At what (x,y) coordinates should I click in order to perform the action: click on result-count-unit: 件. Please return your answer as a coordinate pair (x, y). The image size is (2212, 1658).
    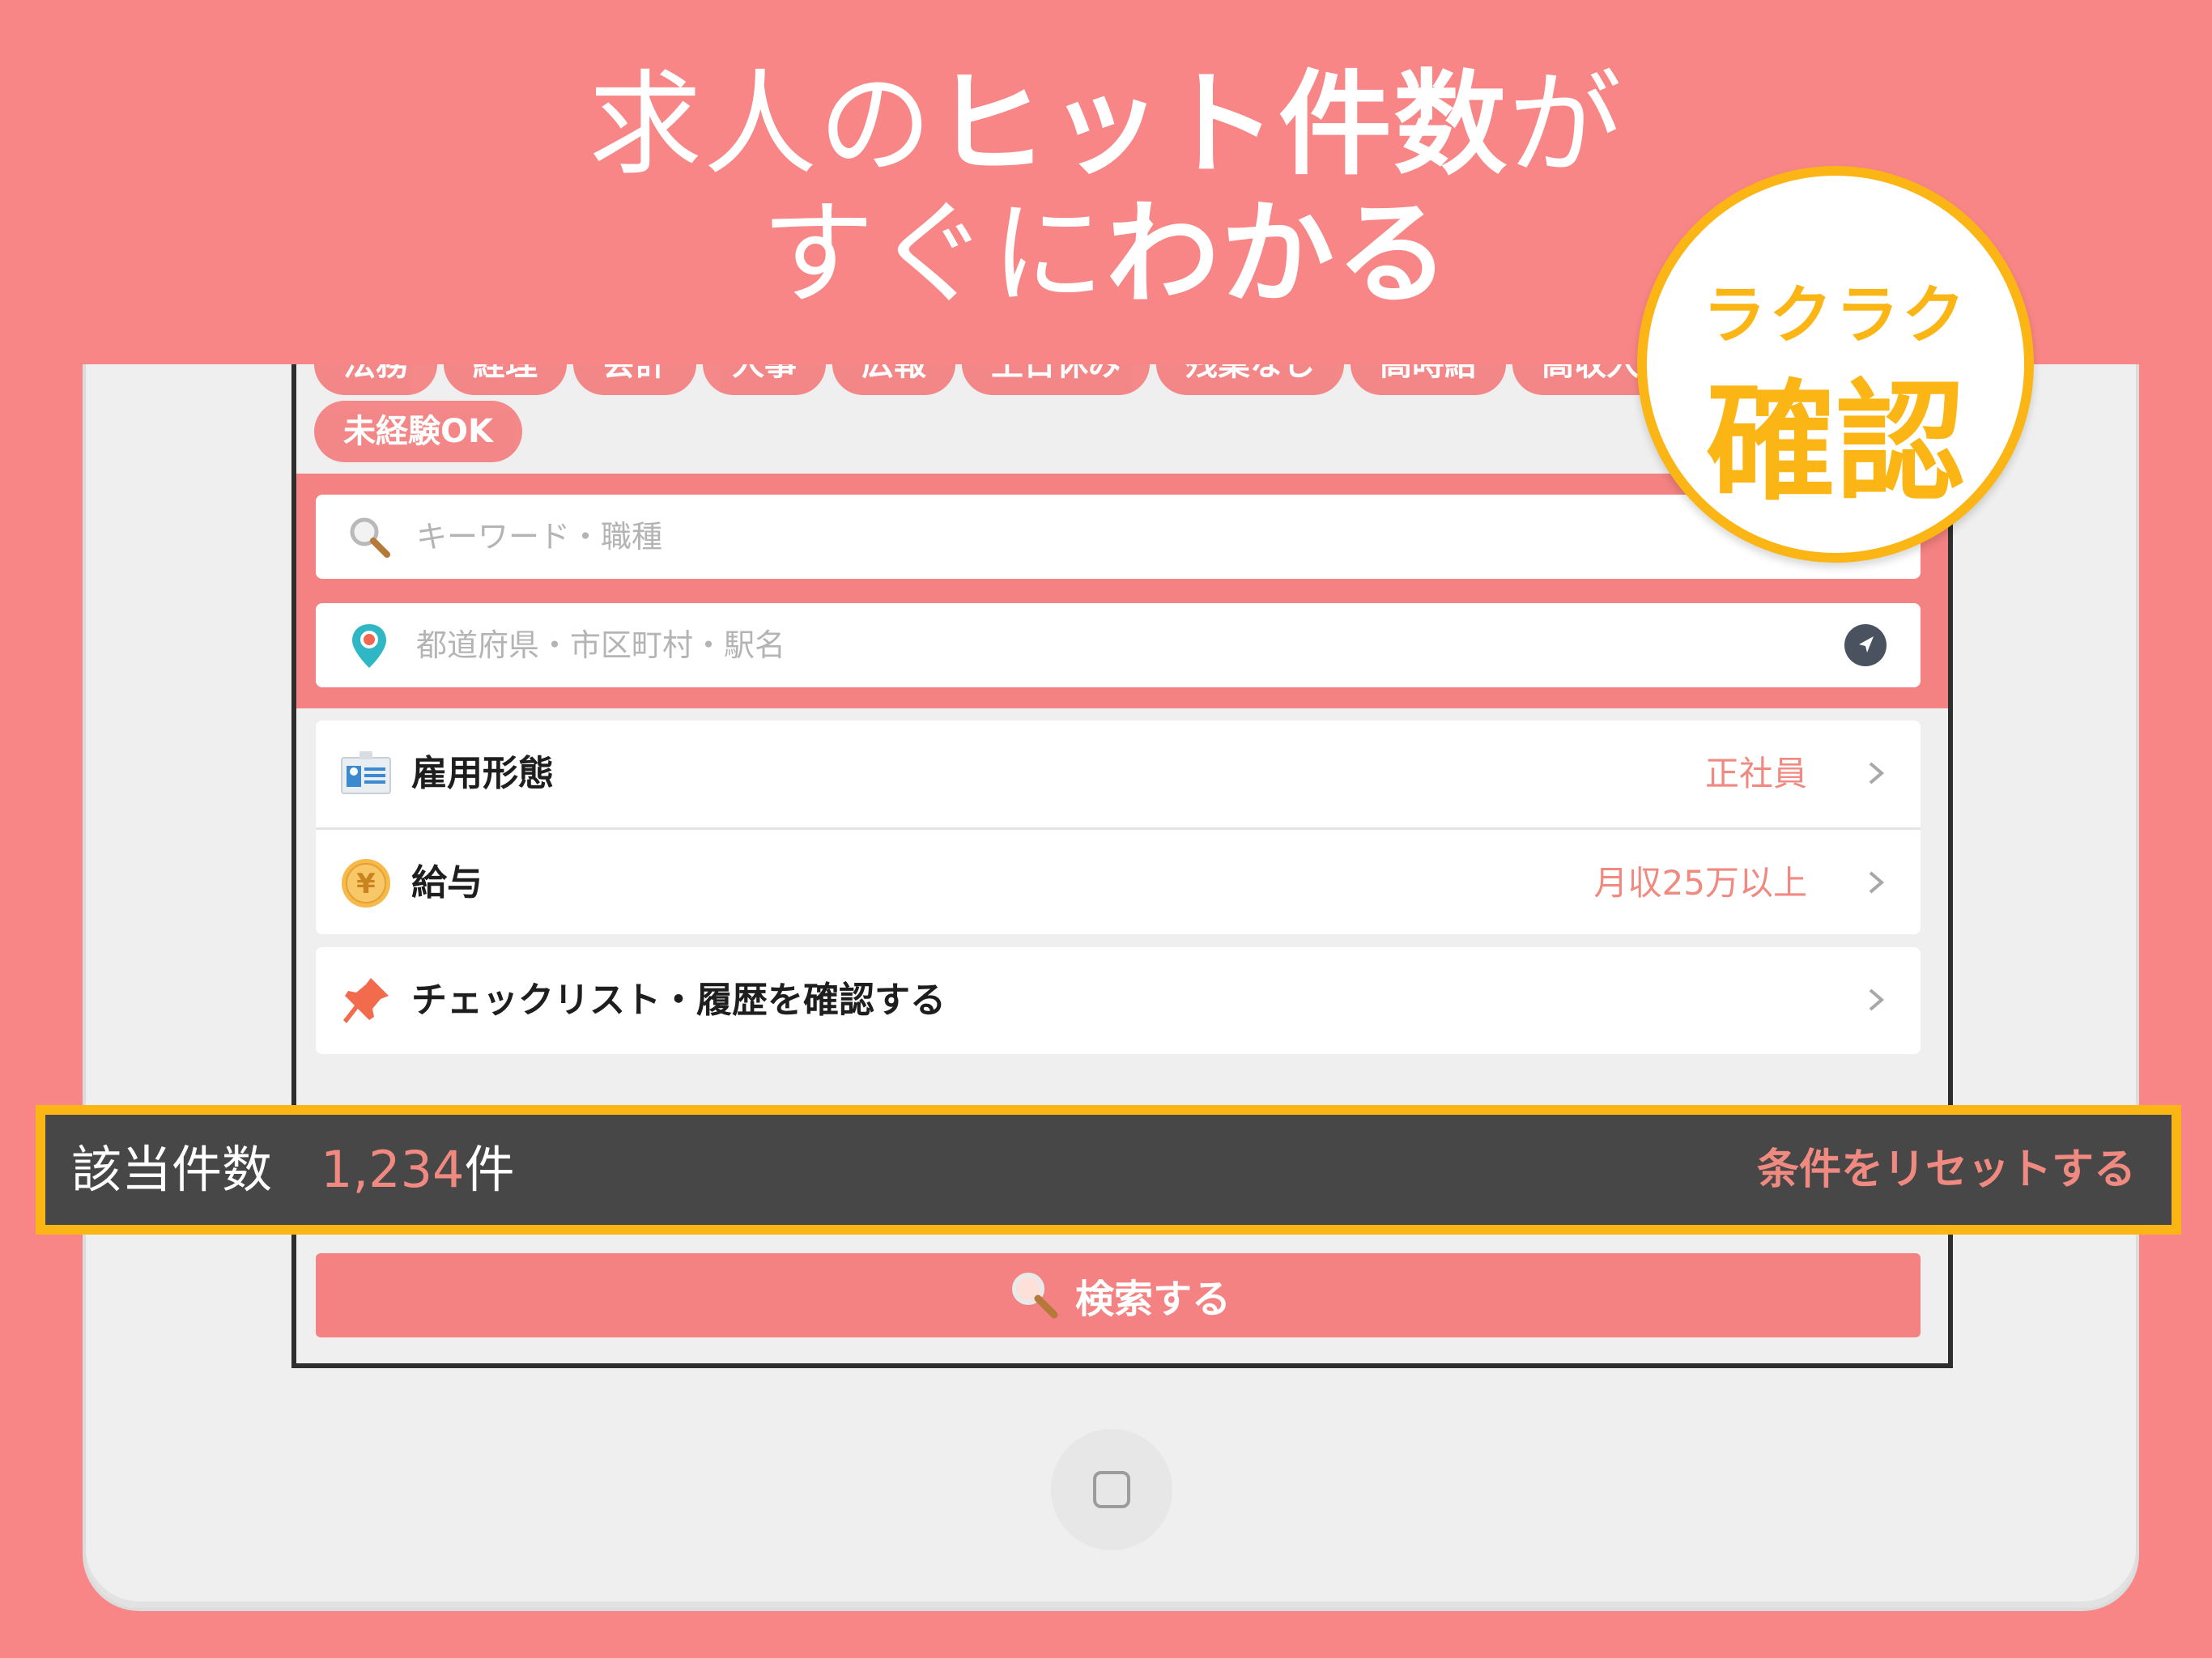
    Looking at the image, I should click on (489, 1169).